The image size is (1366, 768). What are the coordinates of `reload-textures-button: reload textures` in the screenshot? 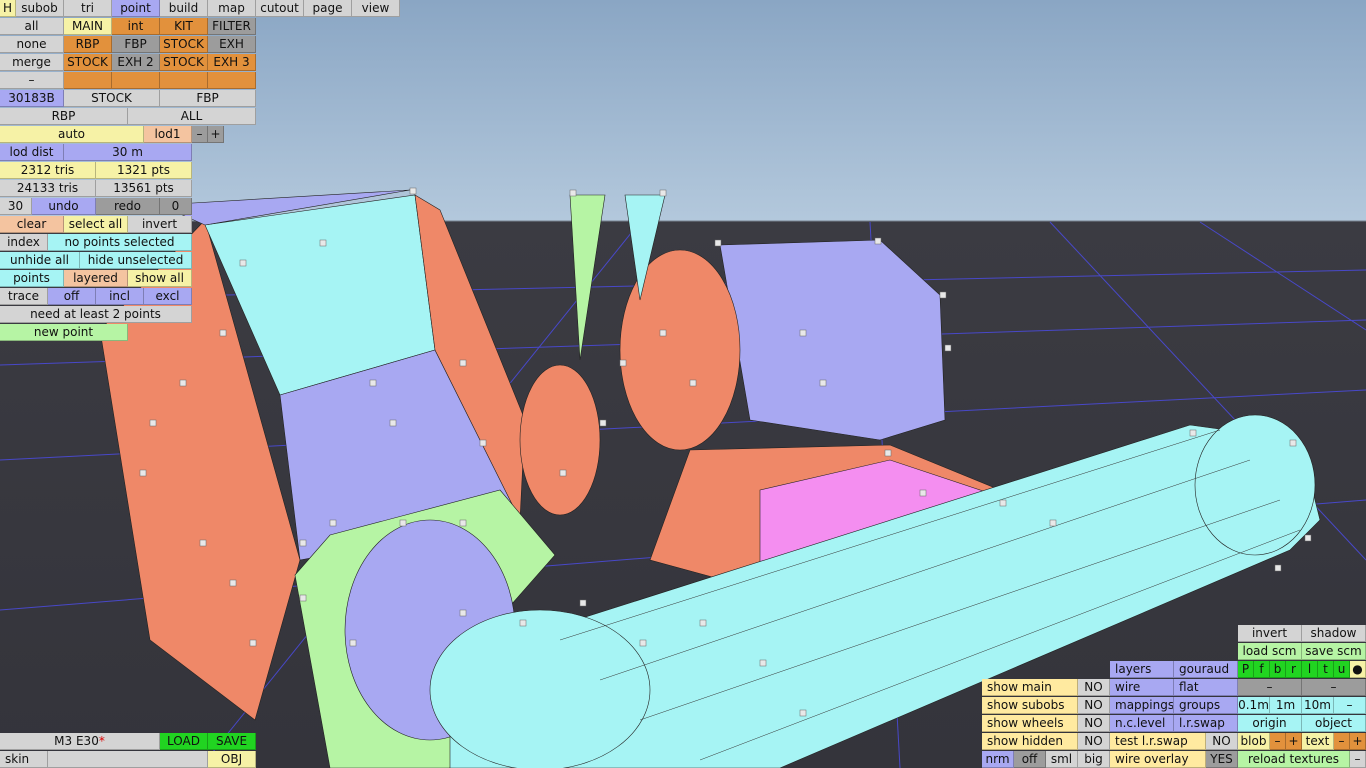 It's located at (1294, 759).